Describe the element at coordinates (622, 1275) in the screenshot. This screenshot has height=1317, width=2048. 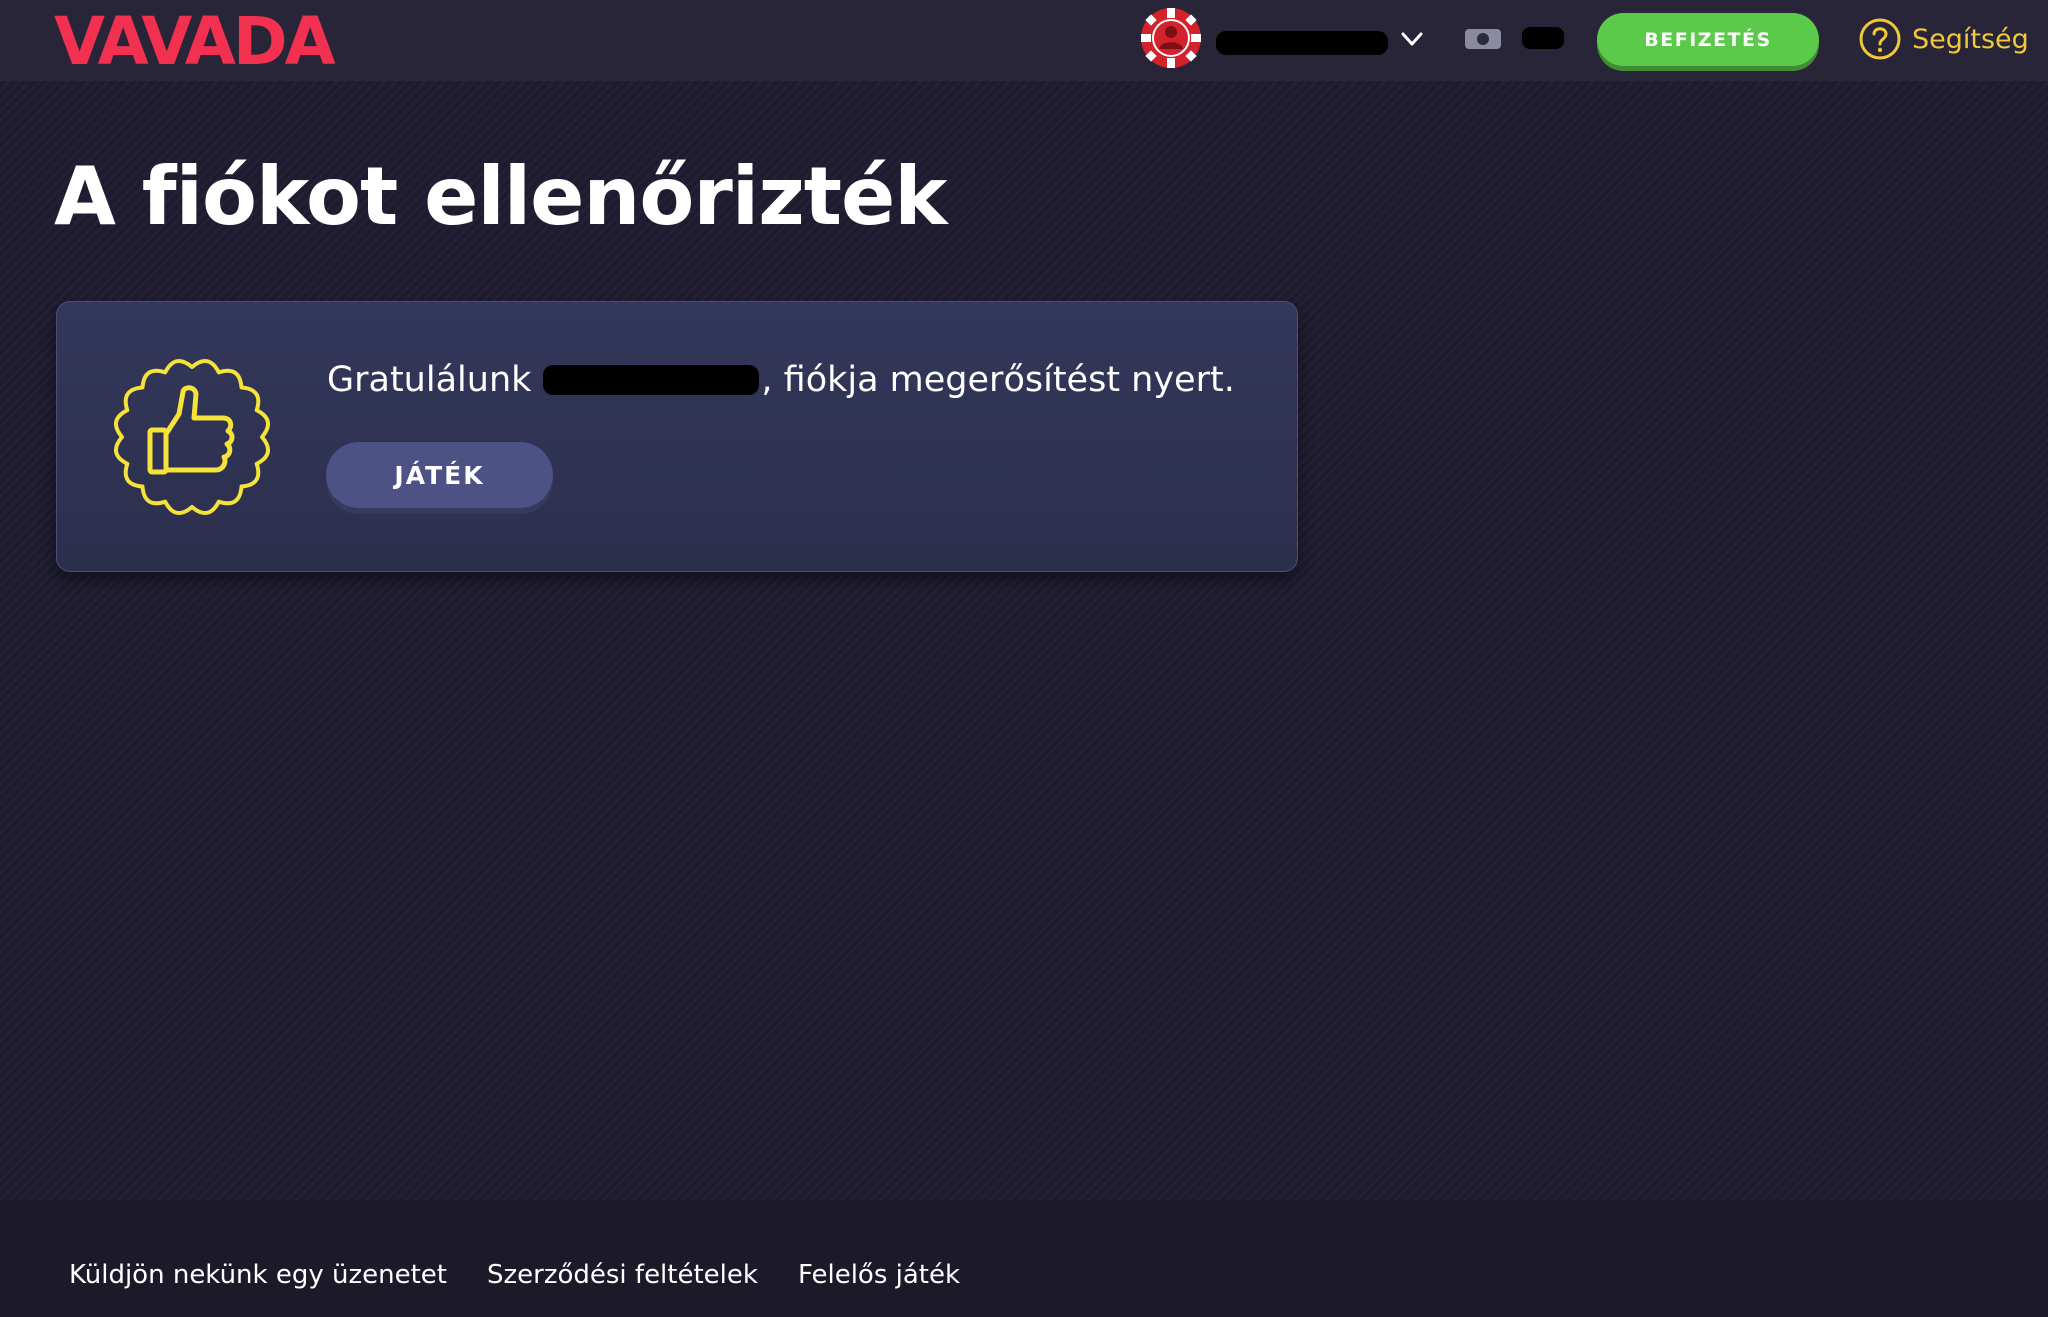
I see `footer-link-terms: Szerződési feltételek` at that location.